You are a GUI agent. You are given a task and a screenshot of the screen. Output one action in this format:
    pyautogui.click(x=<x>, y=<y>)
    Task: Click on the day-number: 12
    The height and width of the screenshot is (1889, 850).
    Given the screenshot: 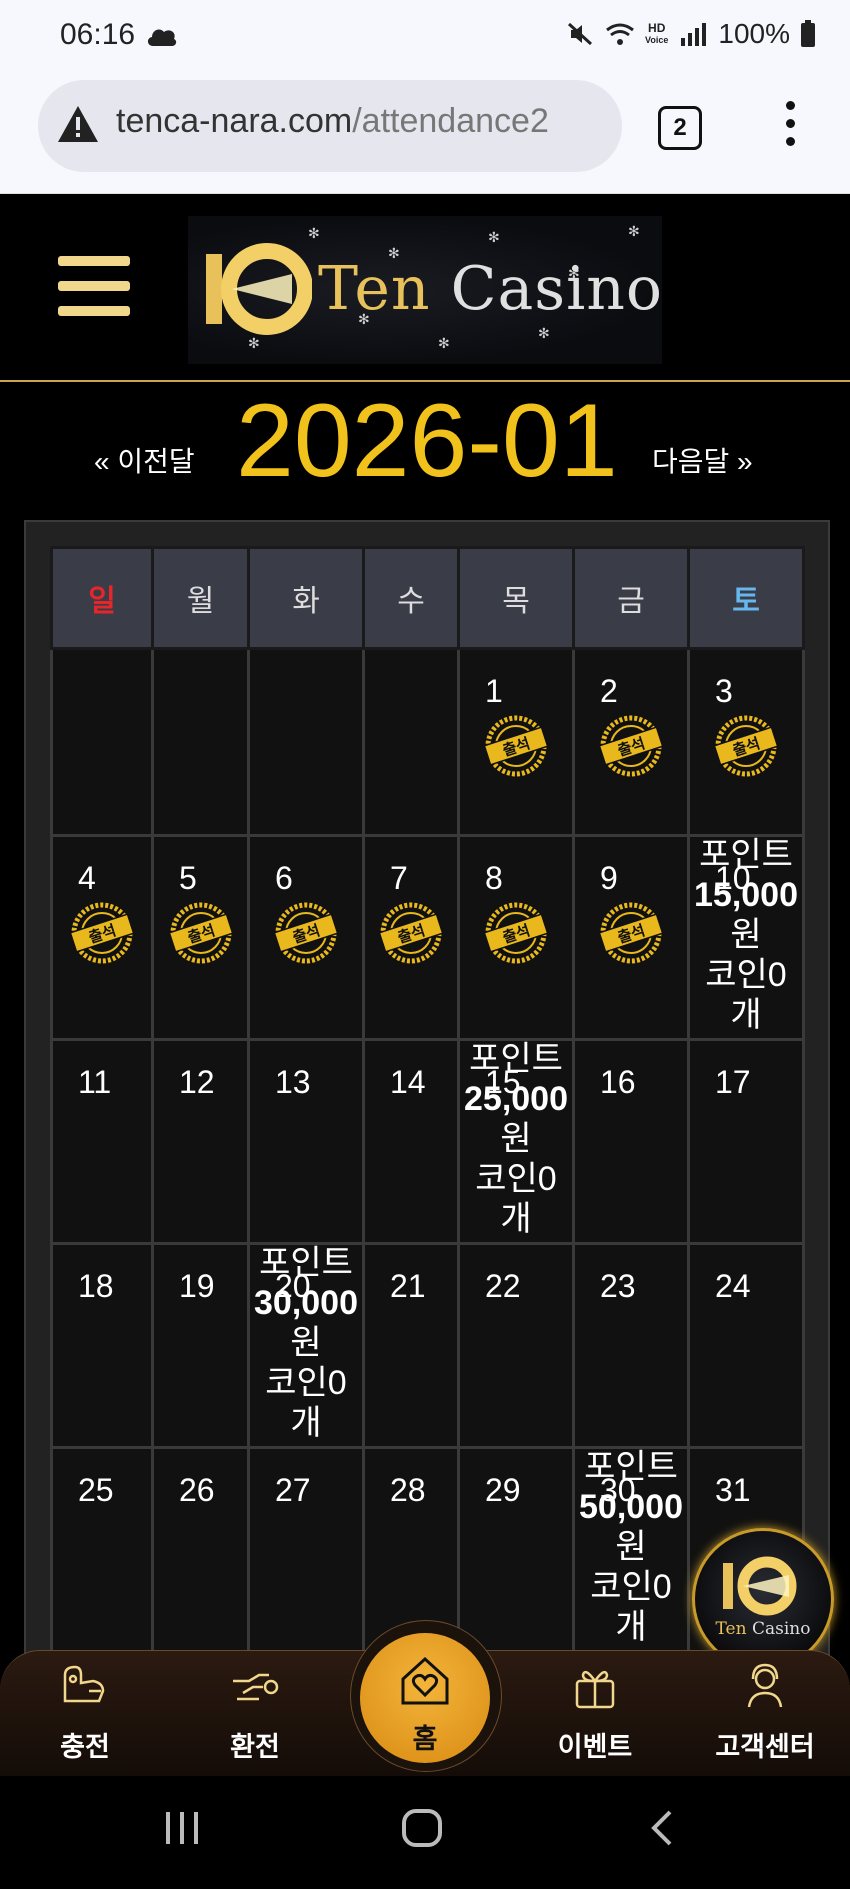 What is the action you would take?
    pyautogui.click(x=197, y=1082)
    